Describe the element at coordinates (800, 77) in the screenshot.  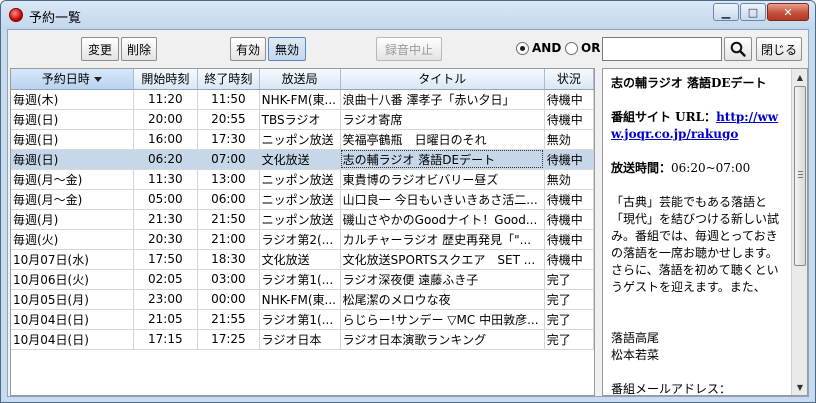
I see `scroll-up-icon: ▲` at that location.